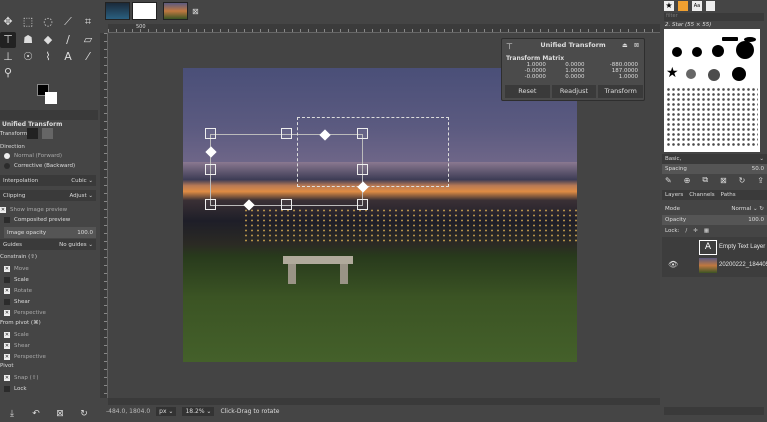 This screenshot has width=767, height=422. Describe the element at coordinates (195, 11) in the screenshot. I see `close-tab-icon: ⊠` at that location.